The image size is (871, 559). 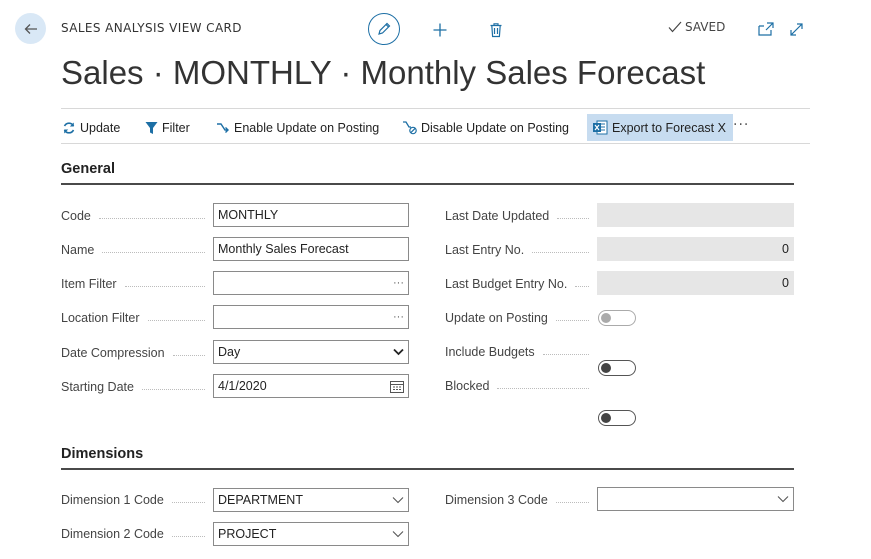 I want to click on location-filter-field: ···, so click(x=311, y=317).